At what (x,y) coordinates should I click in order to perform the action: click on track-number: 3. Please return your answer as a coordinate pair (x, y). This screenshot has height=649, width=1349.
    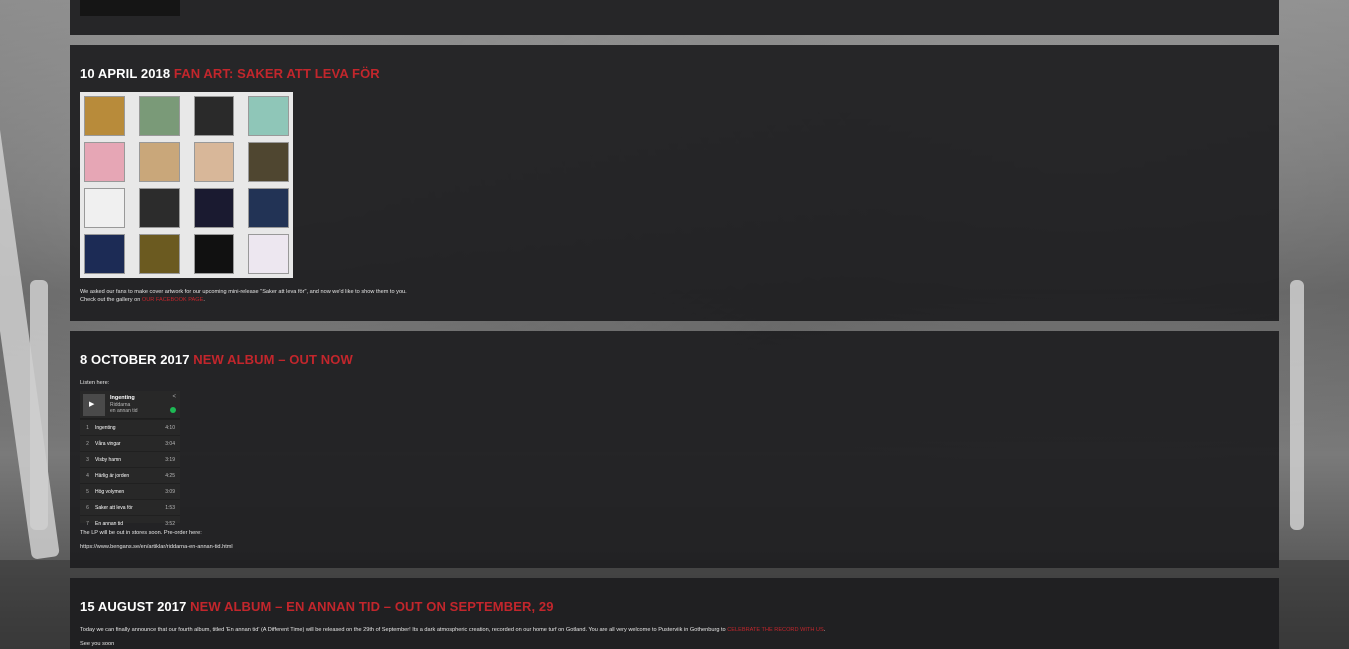
    Looking at the image, I should click on (87, 459).